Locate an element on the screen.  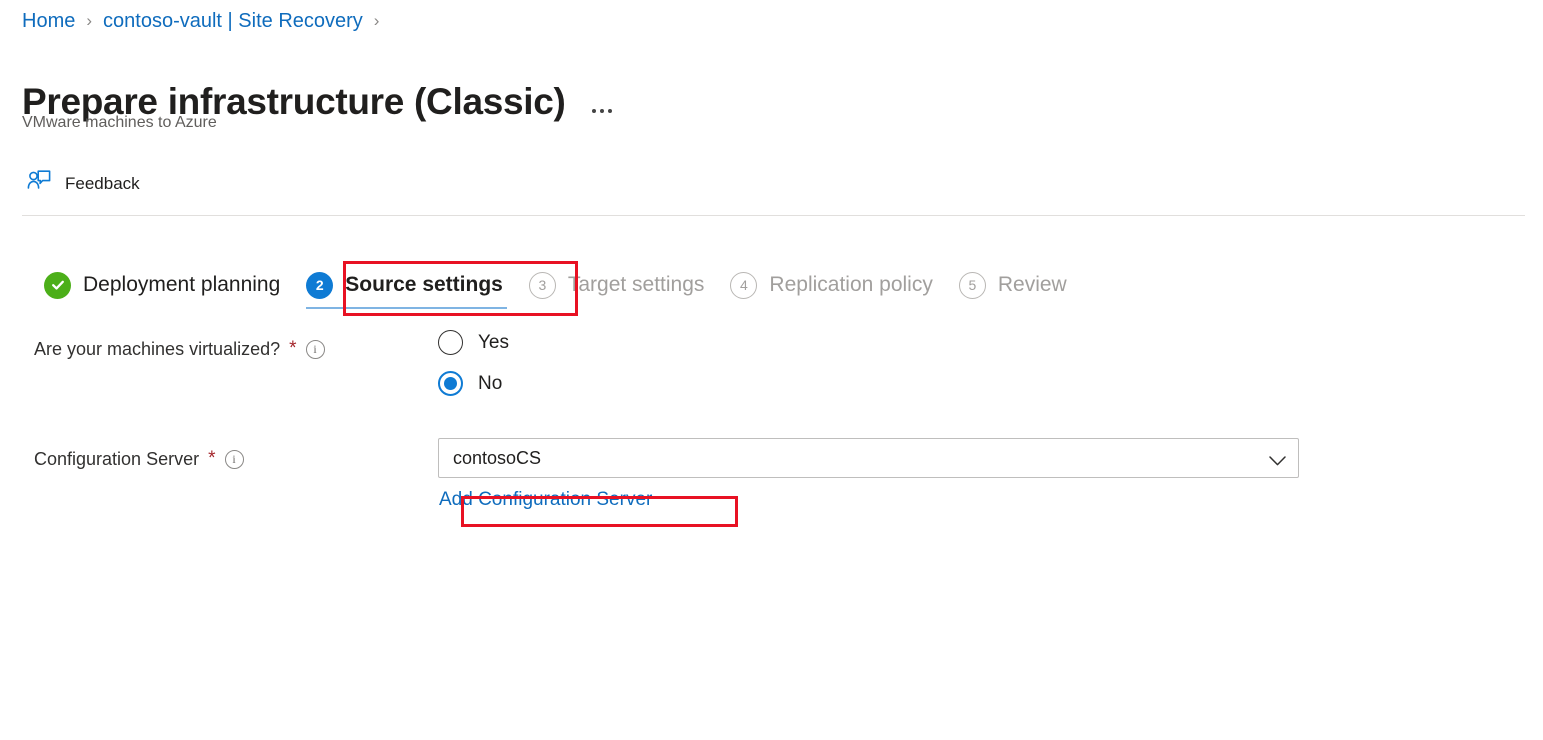
wizard-step-source-settings: 2 Source settings is located at coordinates (407, 286).